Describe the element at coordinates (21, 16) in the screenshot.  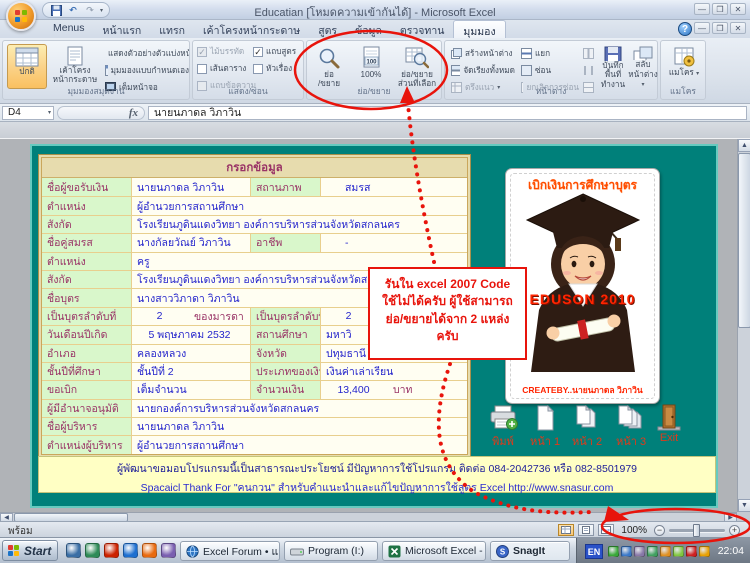
I see `office-button-icon` at that location.